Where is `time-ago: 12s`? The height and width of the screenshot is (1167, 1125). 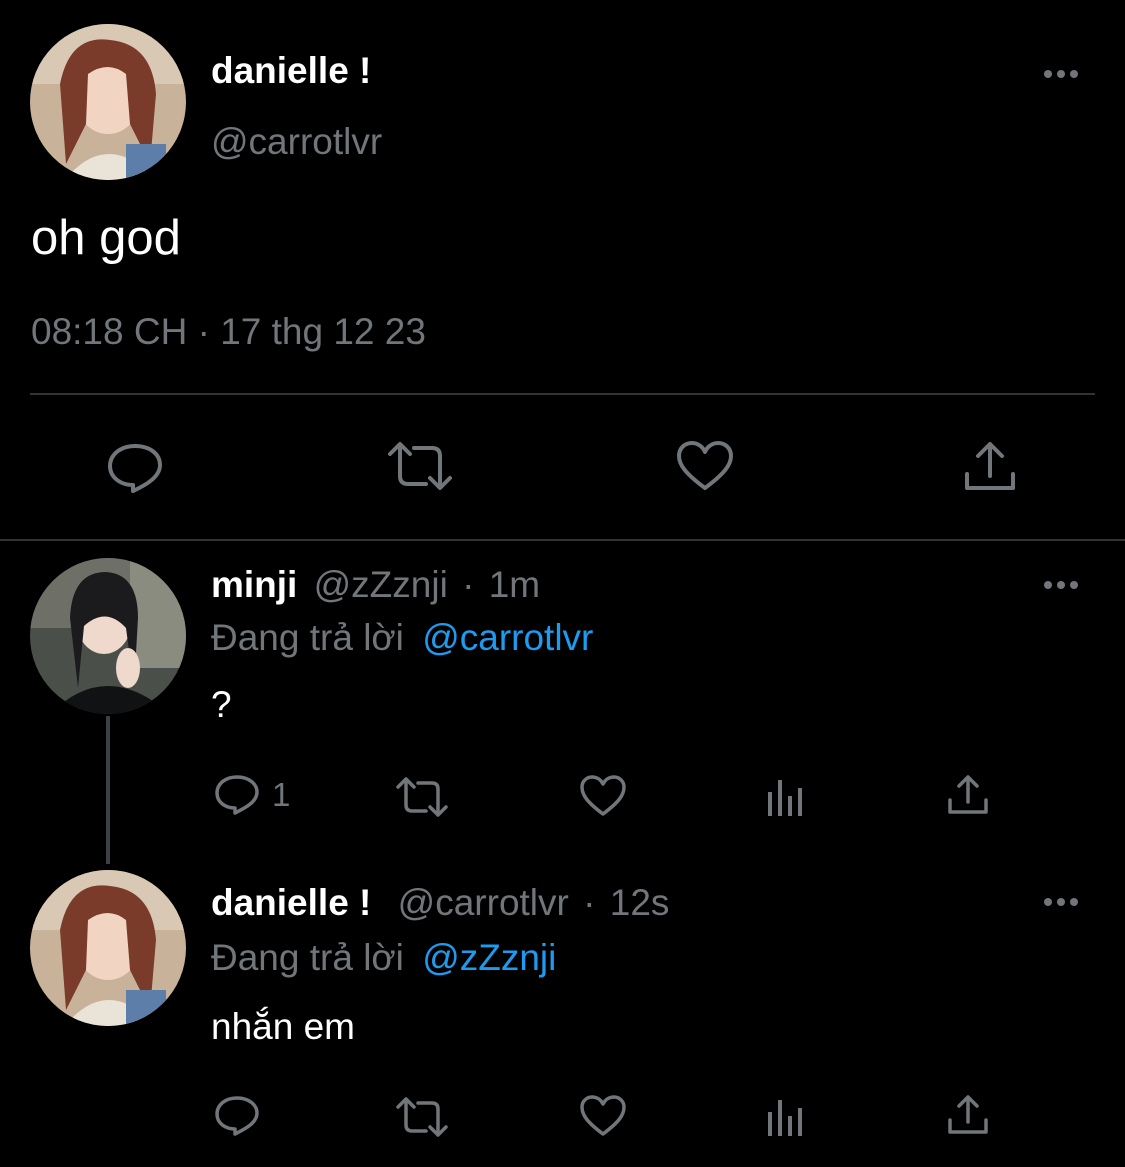
time-ago: 12s is located at coordinates (640, 902).